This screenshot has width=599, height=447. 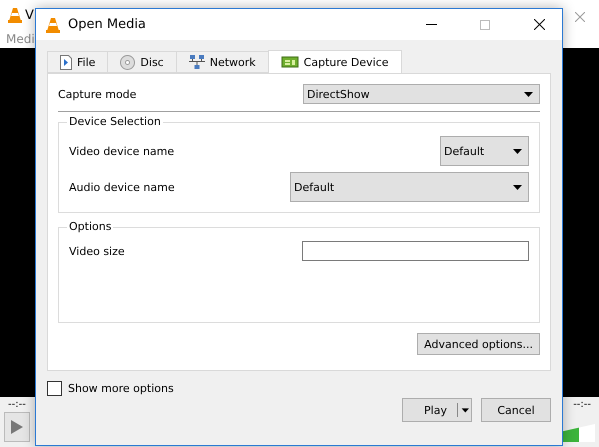 I want to click on video-device-dropdown: Default, so click(x=484, y=151).